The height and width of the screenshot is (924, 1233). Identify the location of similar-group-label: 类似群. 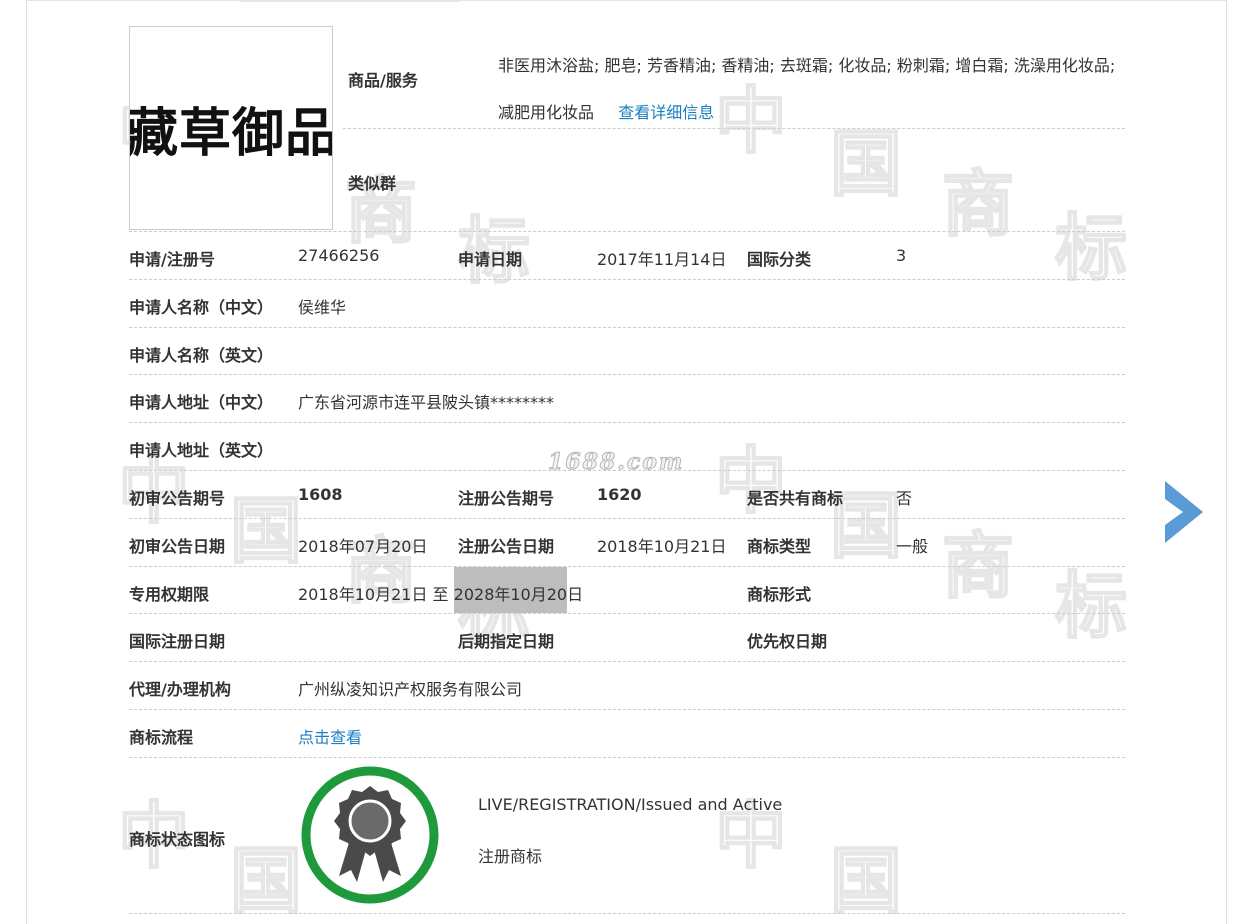
(372, 183).